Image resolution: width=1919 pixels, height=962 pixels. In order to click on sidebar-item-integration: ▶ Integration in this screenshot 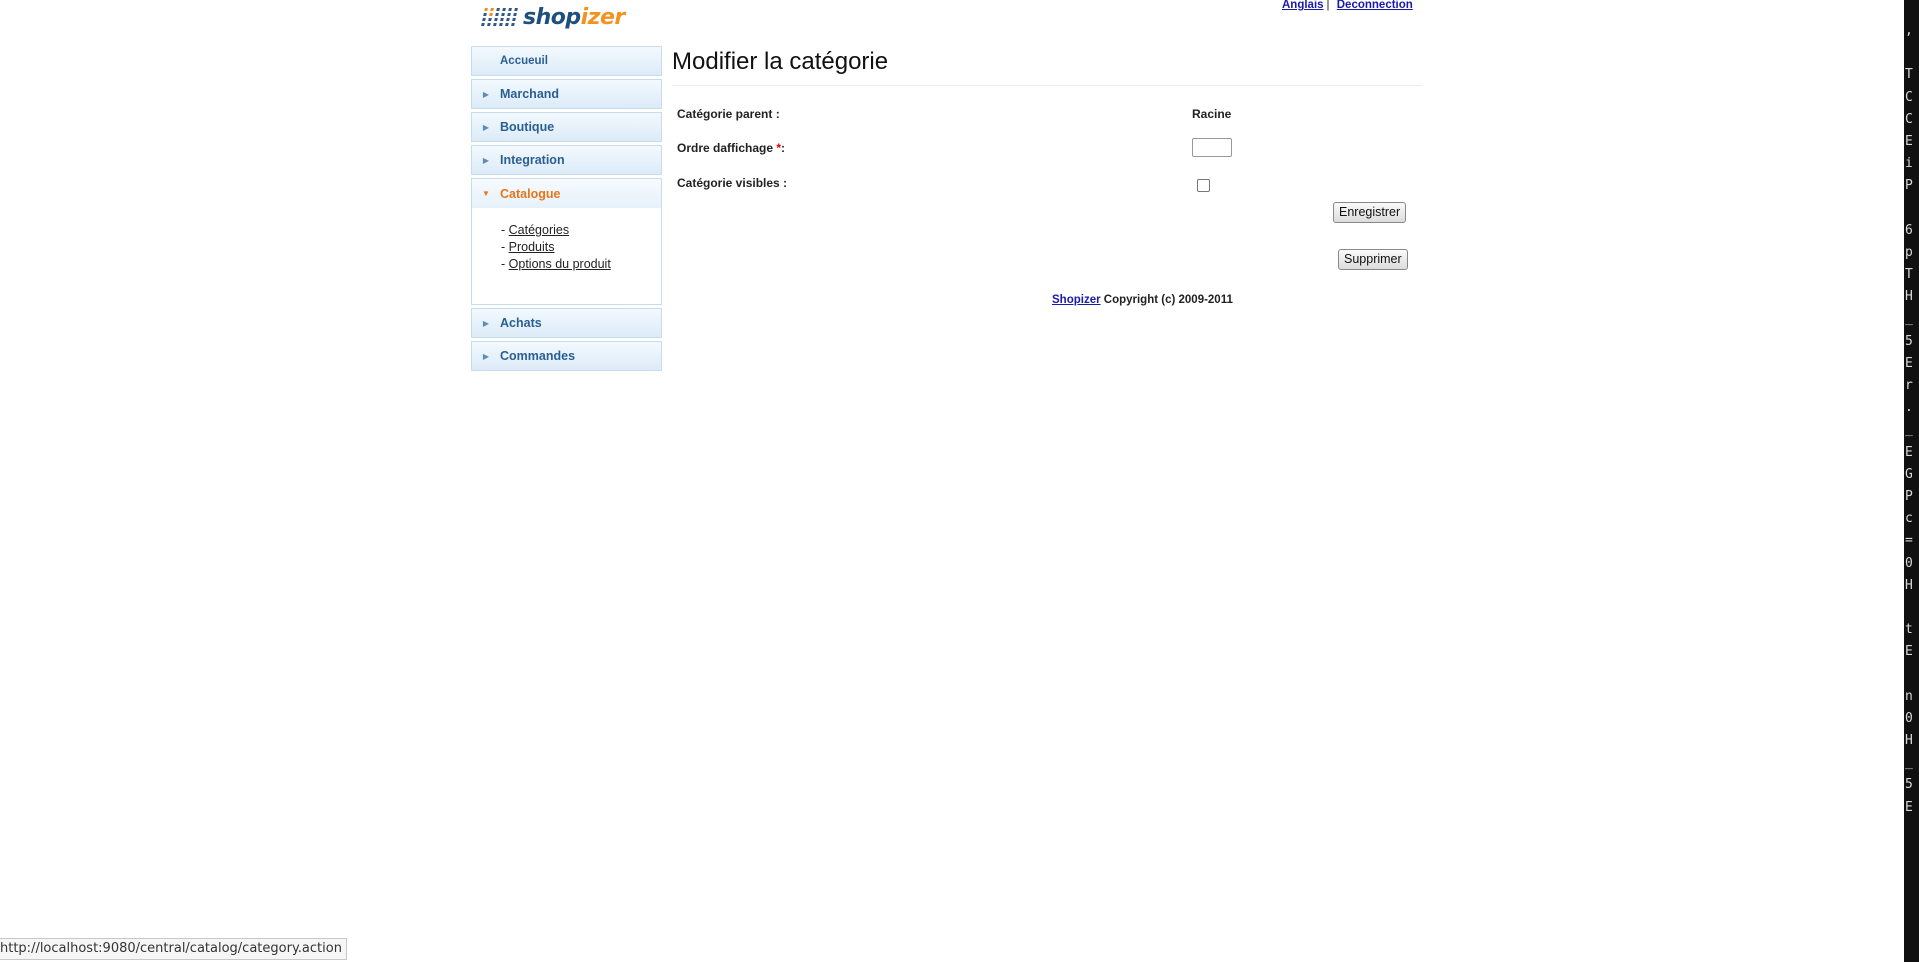, I will do `click(566, 160)`.